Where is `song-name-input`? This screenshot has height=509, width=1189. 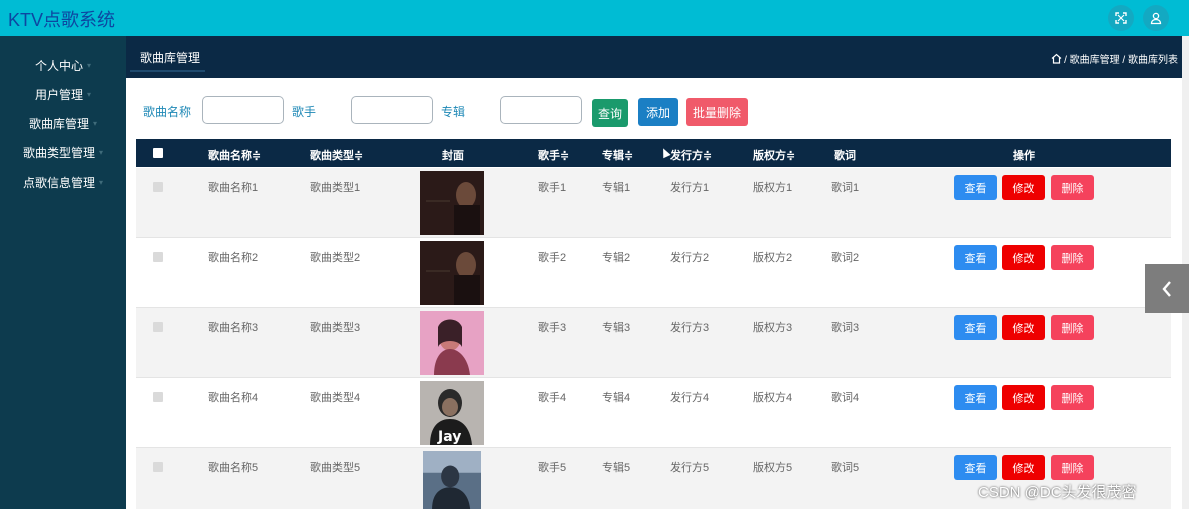
song-name-input is located at coordinates (243, 110).